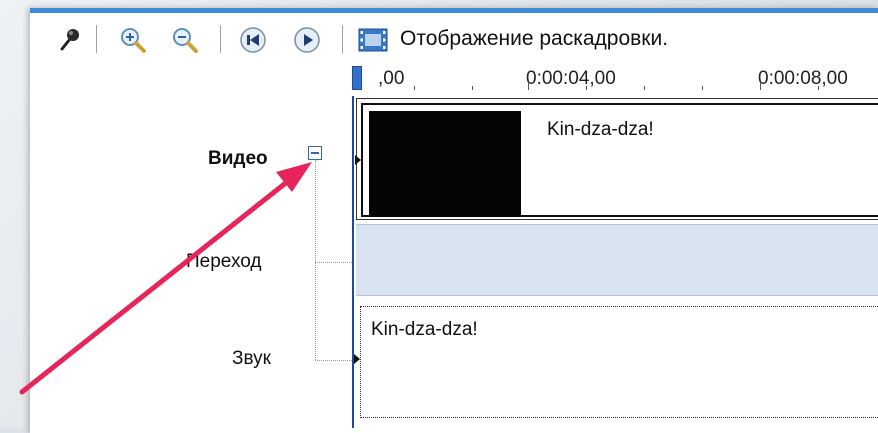 The image size is (878, 433). Describe the element at coordinates (251, 358) in the screenshot. I see `track-label-audio: Звук` at that location.